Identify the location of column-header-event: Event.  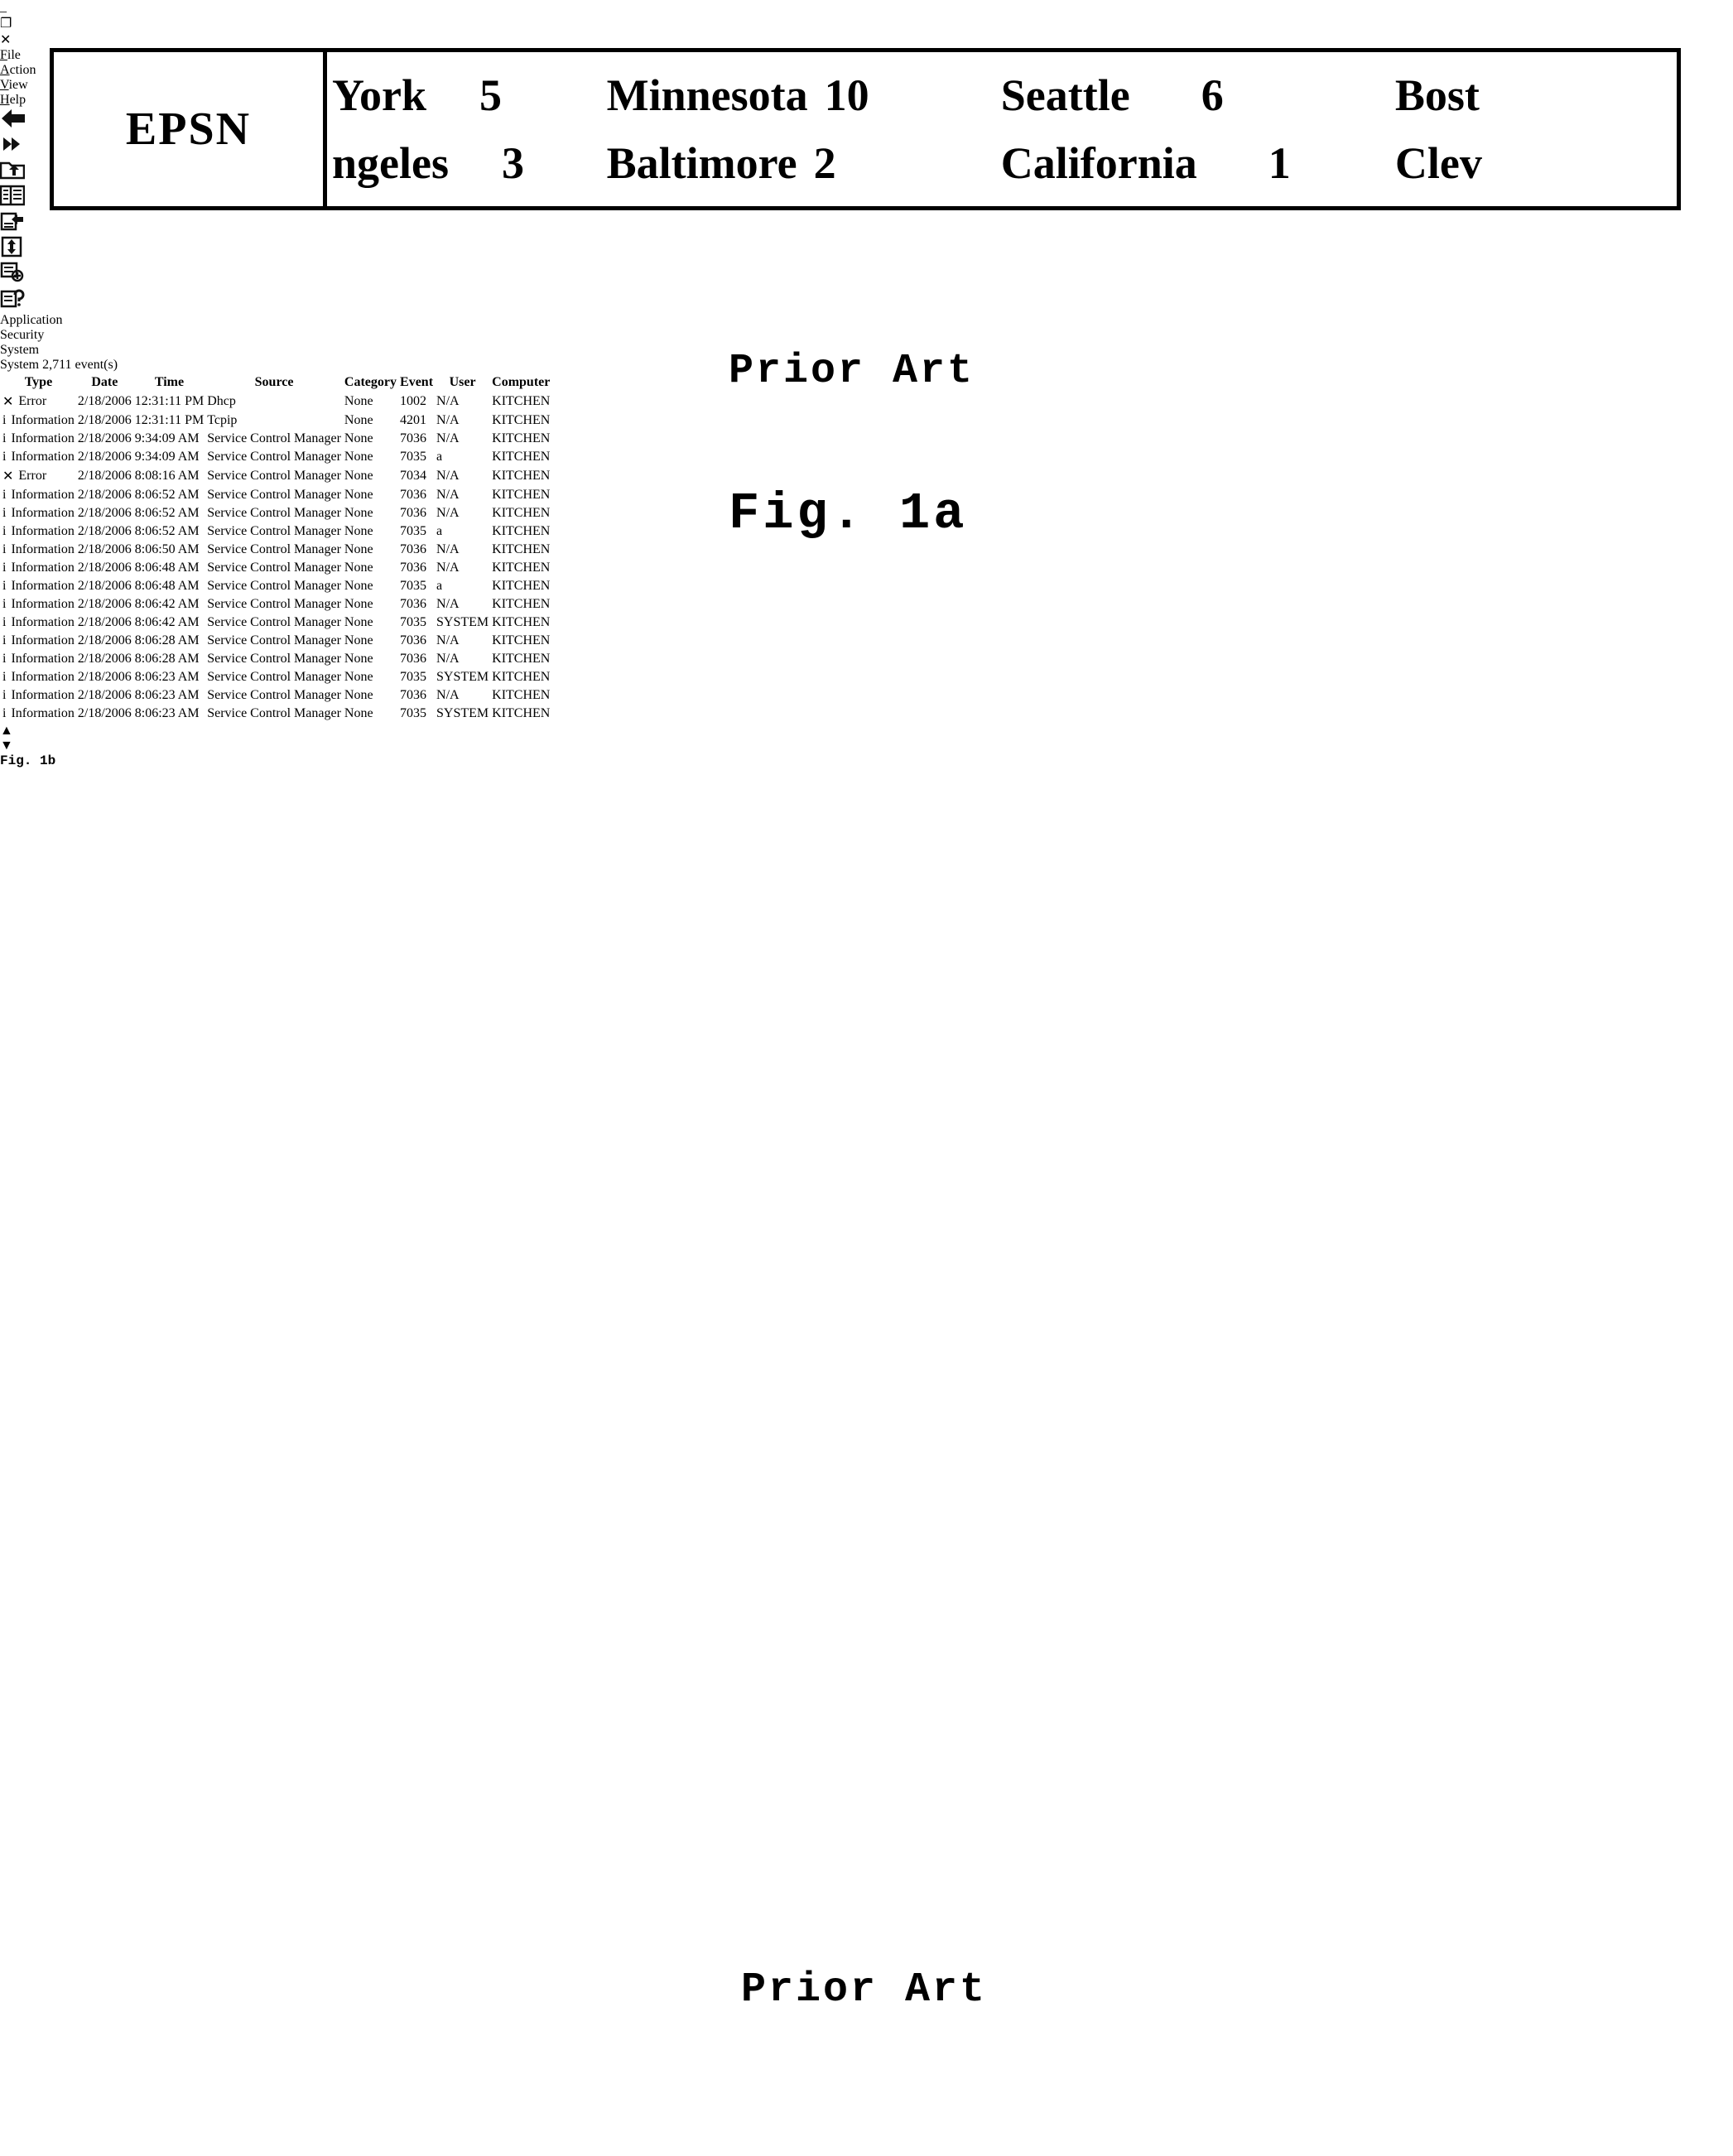
(417, 382).